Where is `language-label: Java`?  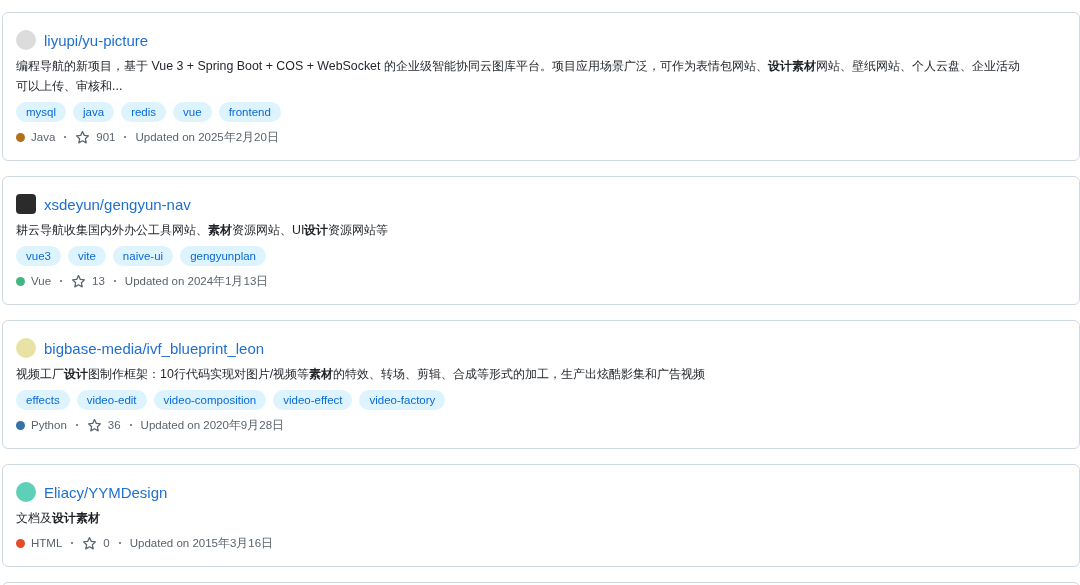
language-label: Java is located at coordinates (43, 137).